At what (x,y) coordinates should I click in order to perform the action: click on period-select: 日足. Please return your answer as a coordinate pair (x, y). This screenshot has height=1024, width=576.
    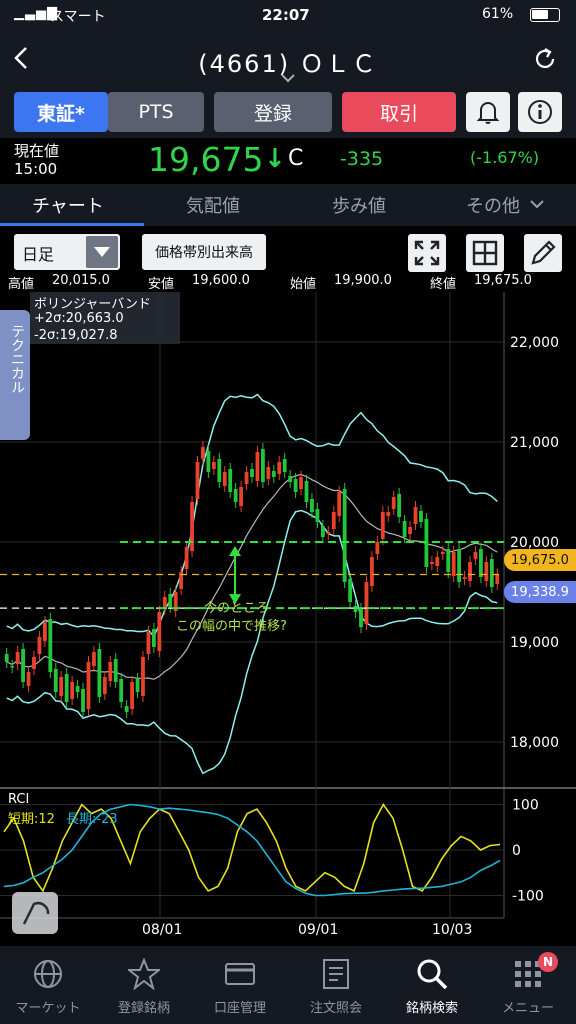
    Looking at the image, I should click on (67, 252).